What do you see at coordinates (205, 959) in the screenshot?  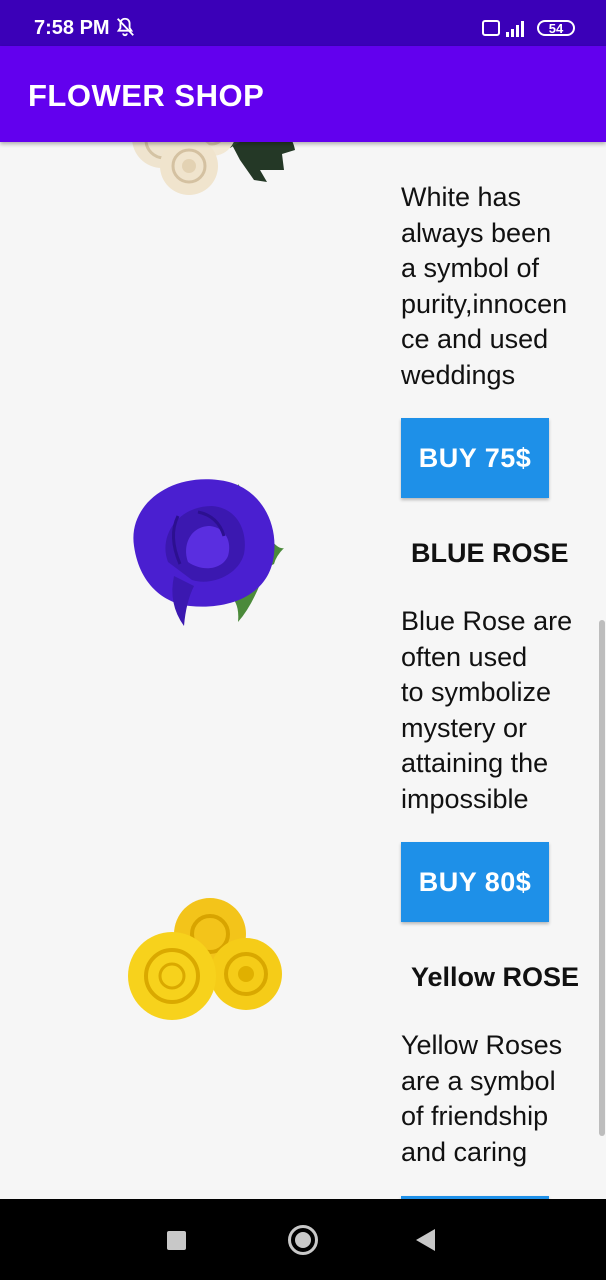 I see `yellow-rose-image` at bounding box center [205, 959].